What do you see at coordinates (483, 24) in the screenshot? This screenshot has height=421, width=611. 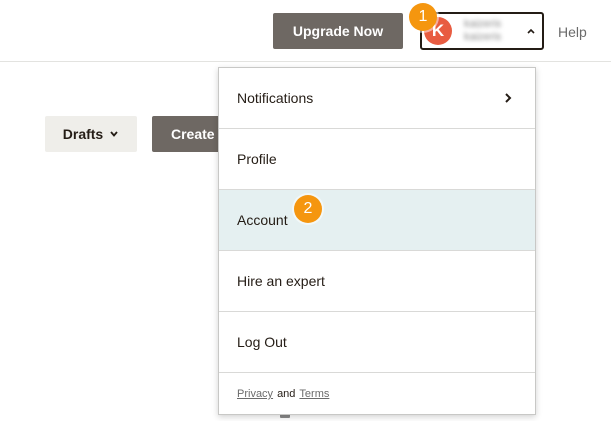 I see `user-name-line-1: kaizeris` at bounding box center [483, 24].